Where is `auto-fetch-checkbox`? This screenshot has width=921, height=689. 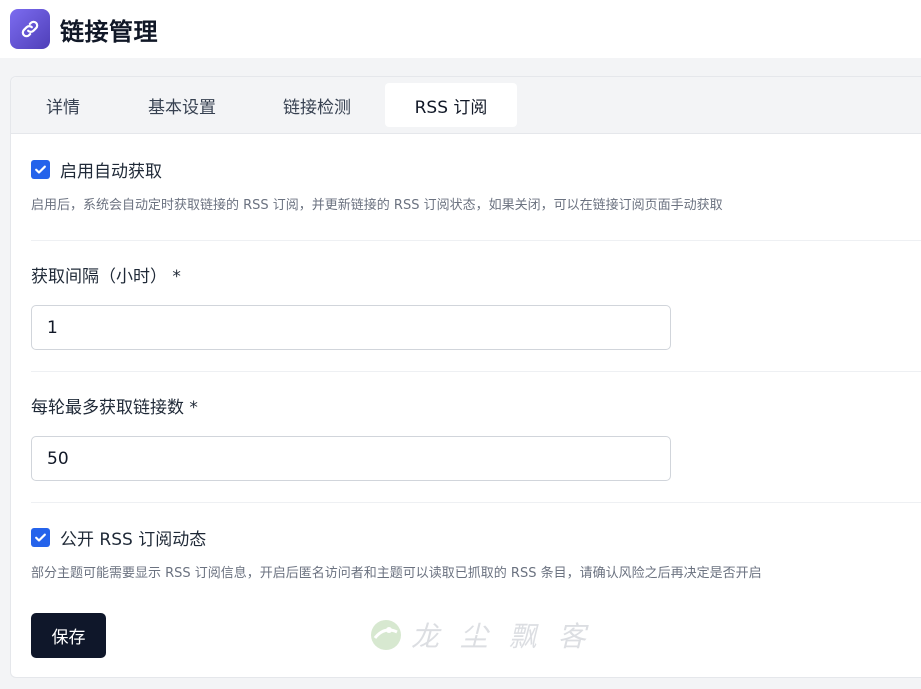 auto-fetch-checkbox is located at coordinates (40, 169).